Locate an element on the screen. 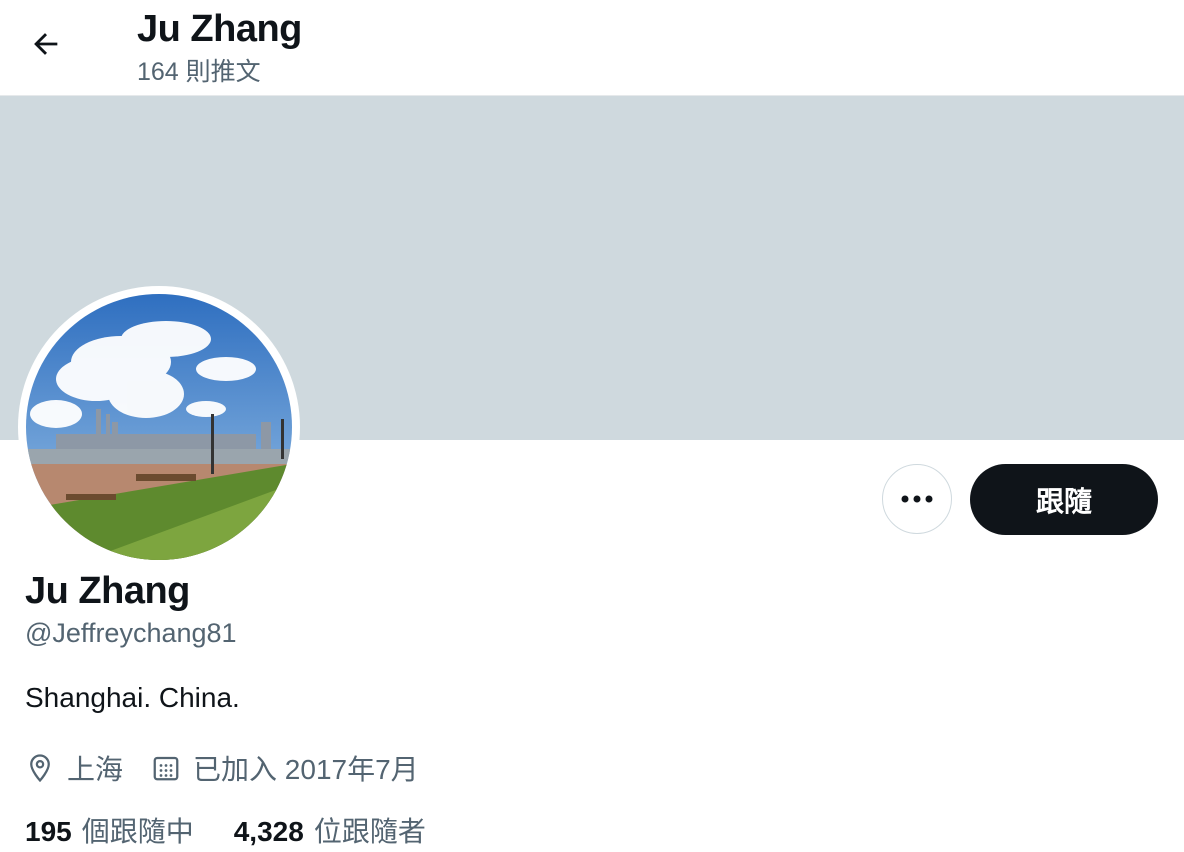 The image size is (1184, 852). location-item: 上海 is located at coordinates (74, 768).